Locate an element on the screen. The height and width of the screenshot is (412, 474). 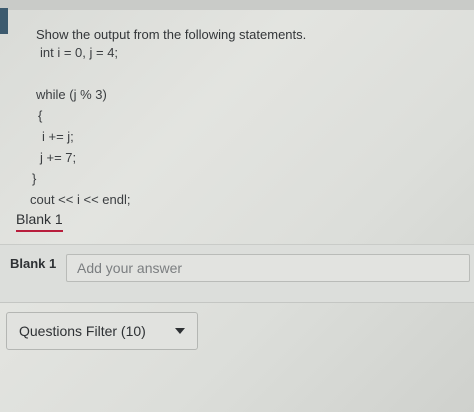
blank-heading: Blank 1 is located at coordinates (39, 221).